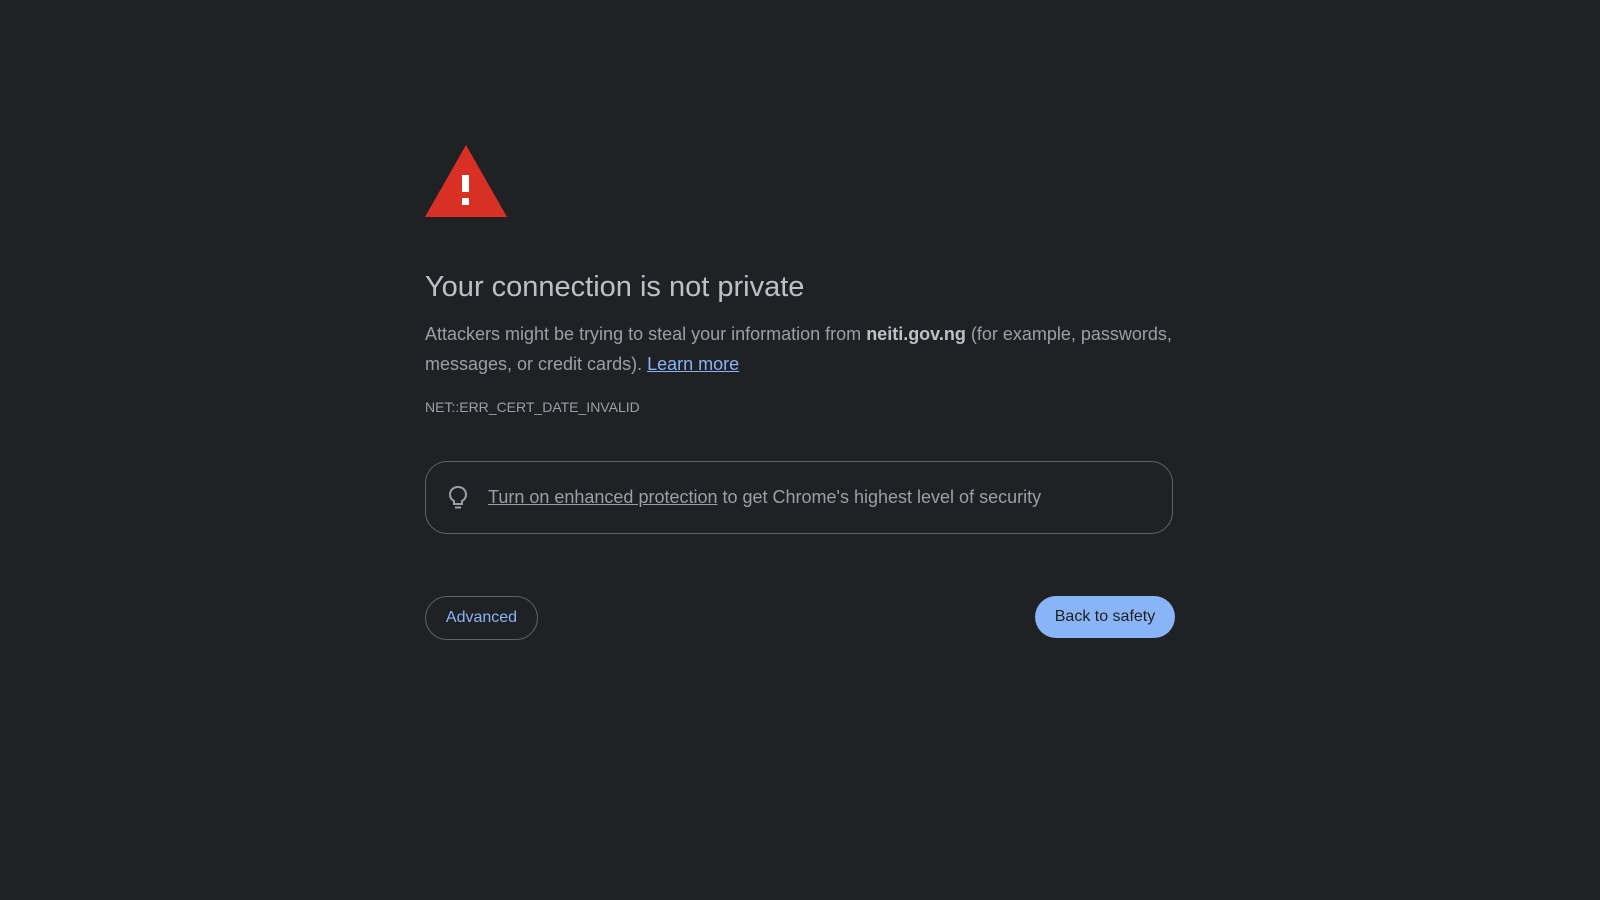 This screenshot has height=900, width=1600. I want to click on lightbulb-icon, so click(458, 498).